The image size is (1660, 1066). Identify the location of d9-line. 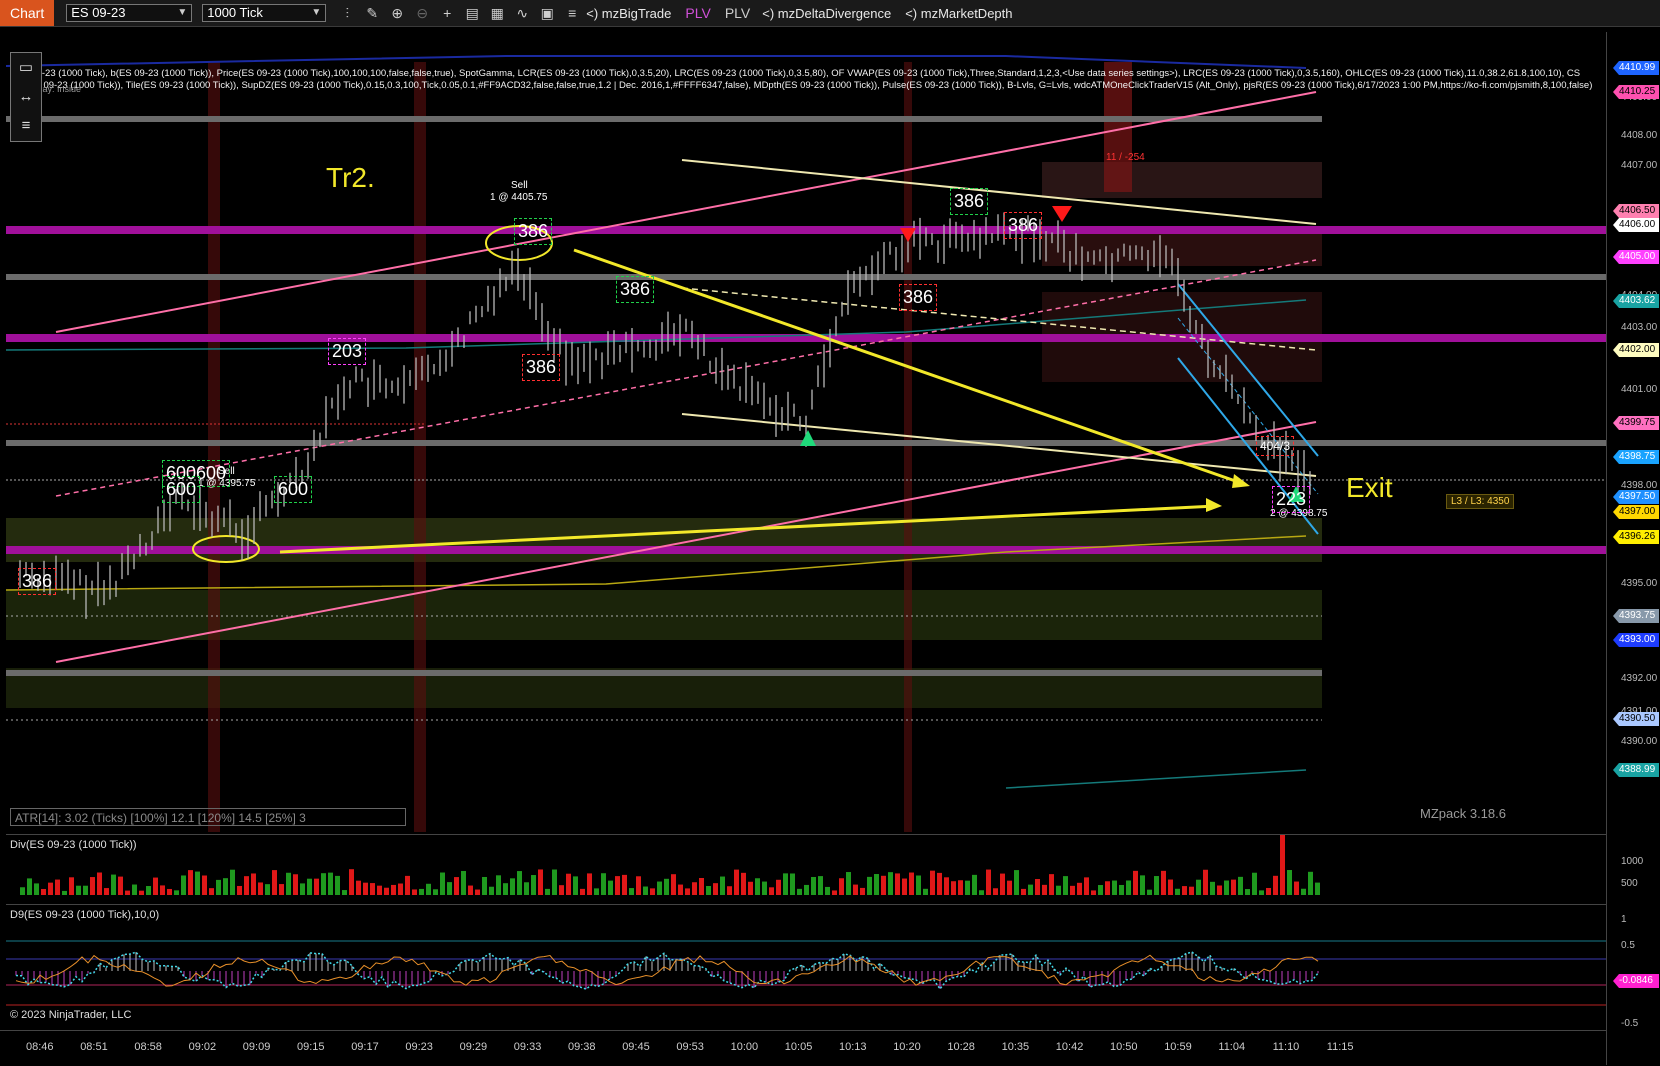
(667, 971).